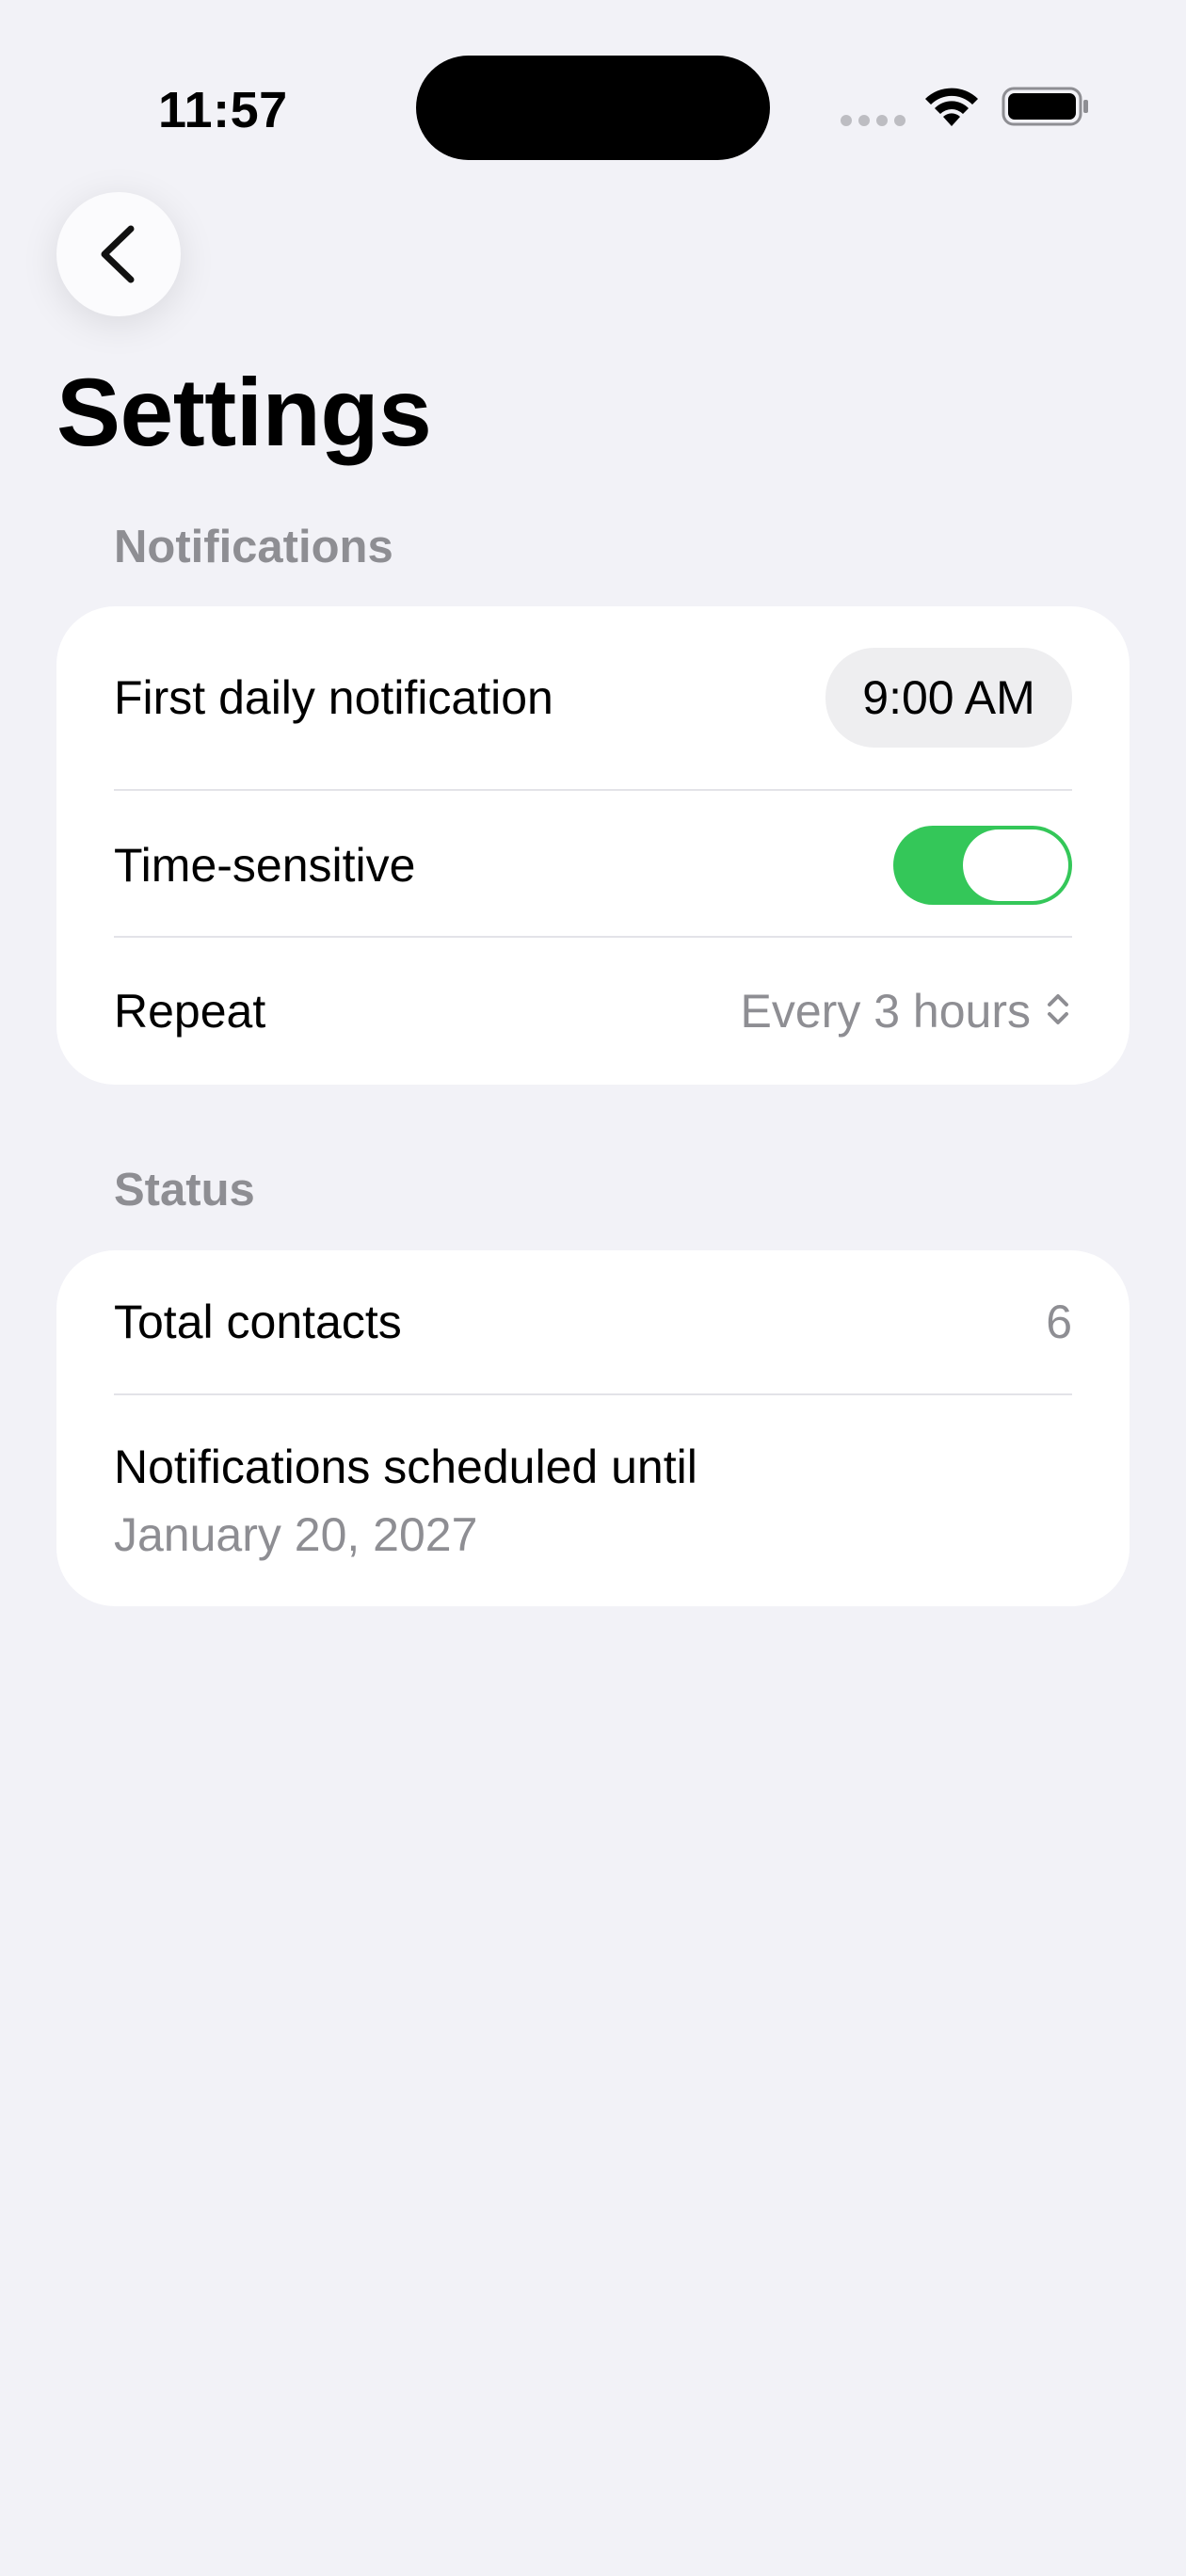  What do you see at coordinates (593, 1394) in the screenshot?
I see `divider` at bounding box center [593, 1394].